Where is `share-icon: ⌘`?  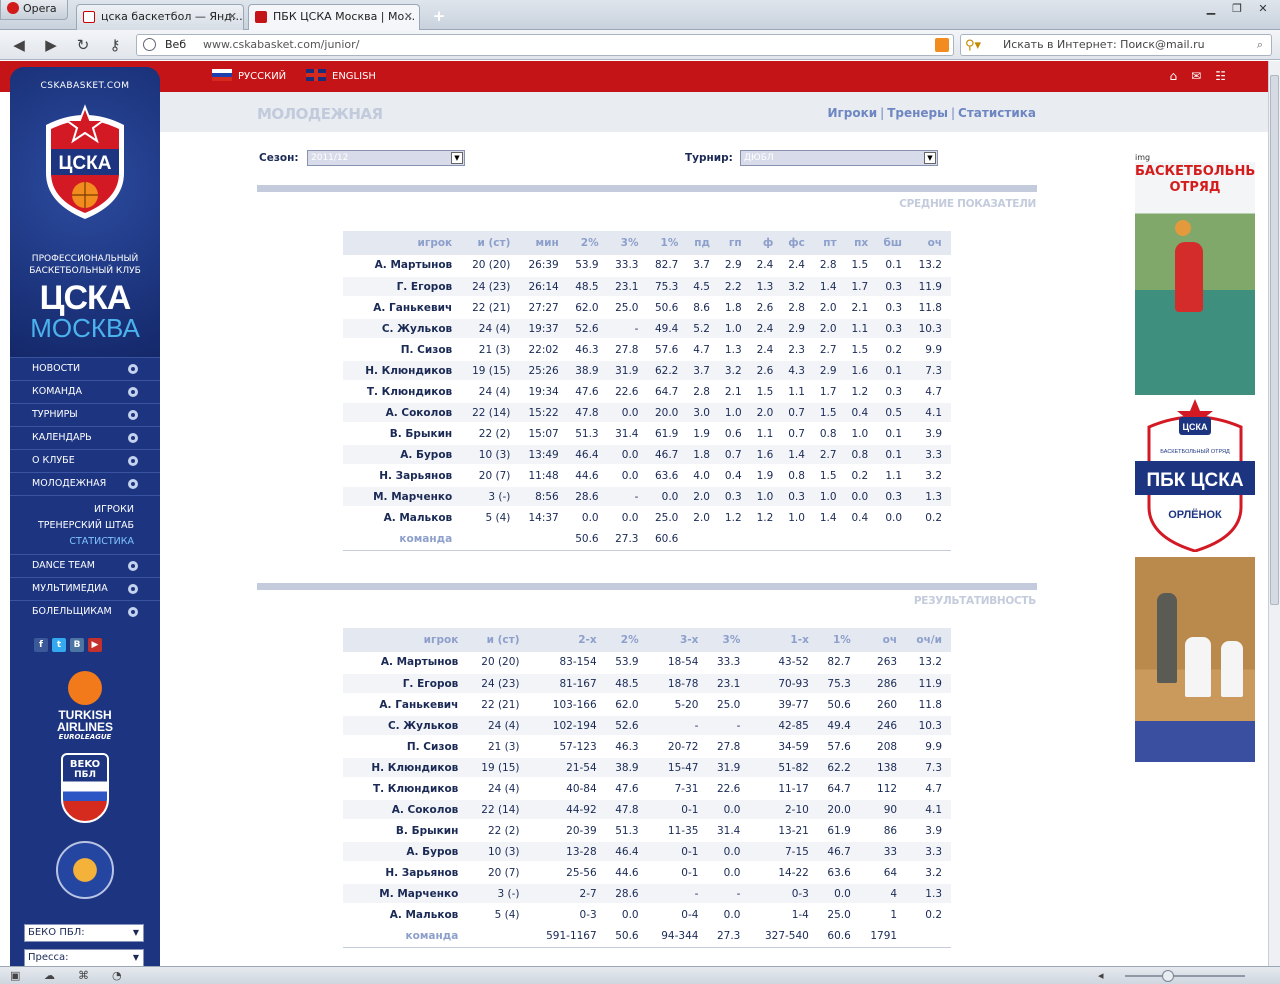 share-icon: ⌘ is located at coordinates (83, 975).